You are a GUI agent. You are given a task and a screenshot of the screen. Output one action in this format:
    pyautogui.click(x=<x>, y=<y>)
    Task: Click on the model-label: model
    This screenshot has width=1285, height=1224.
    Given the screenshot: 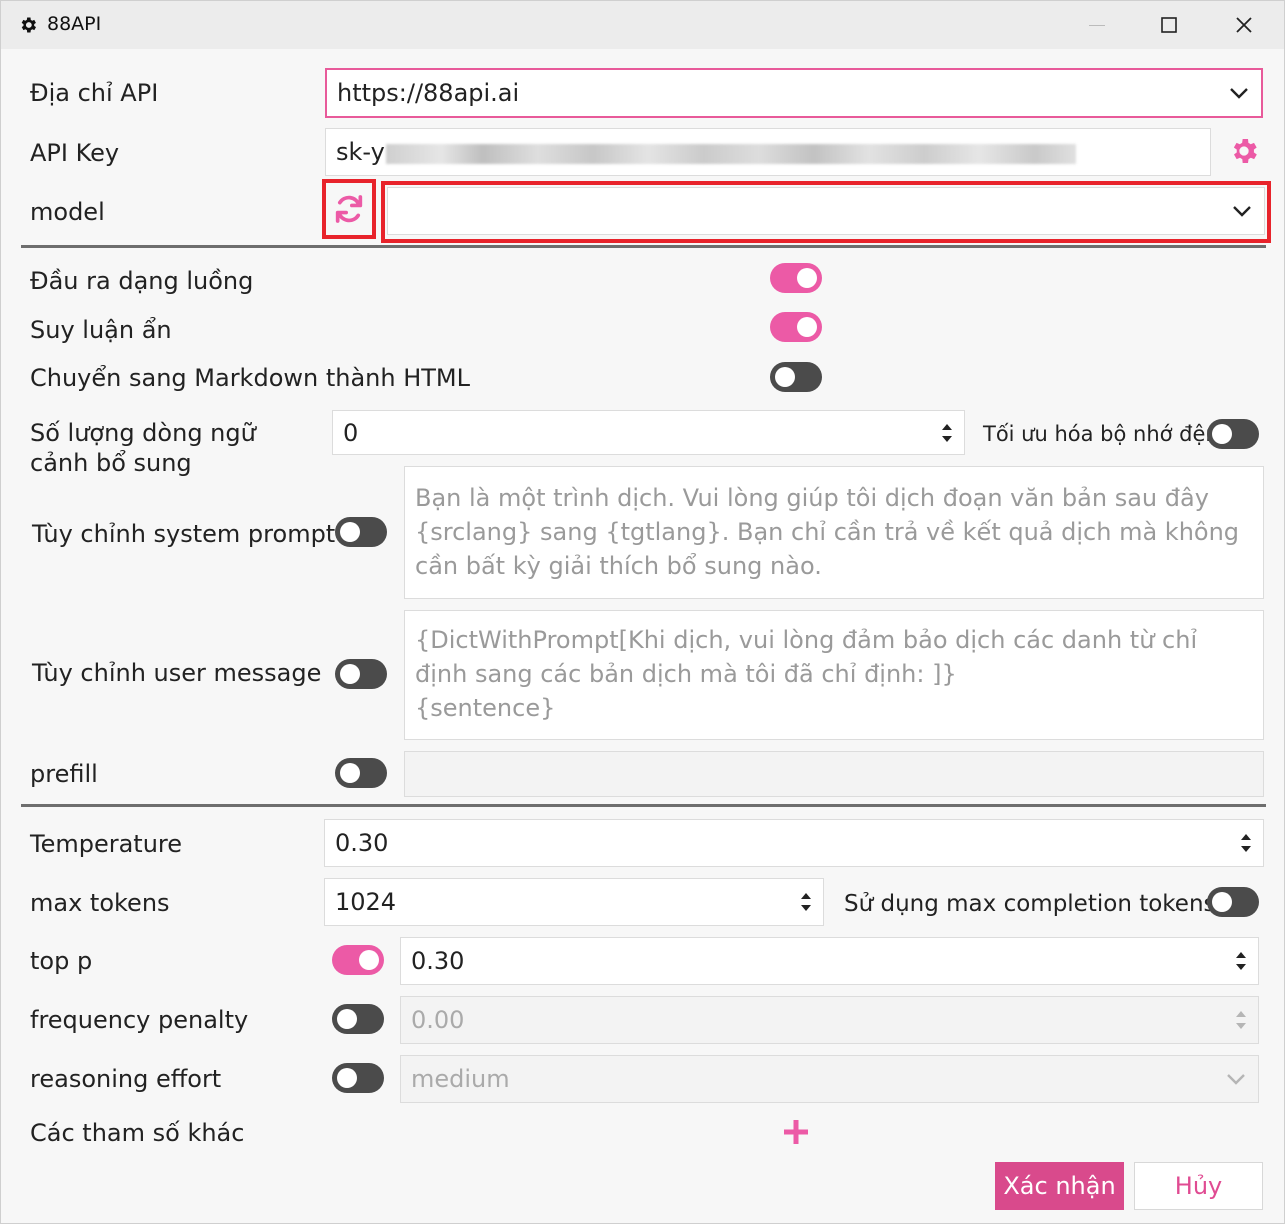 What is the action you would take?
    pyautogui.click(x=67, y=212)
    